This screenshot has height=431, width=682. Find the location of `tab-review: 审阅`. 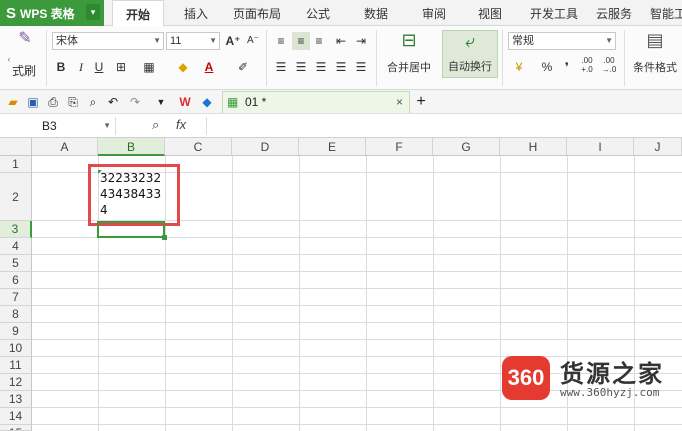

tab-review: 审阅 is located at coordinates (434, 13).